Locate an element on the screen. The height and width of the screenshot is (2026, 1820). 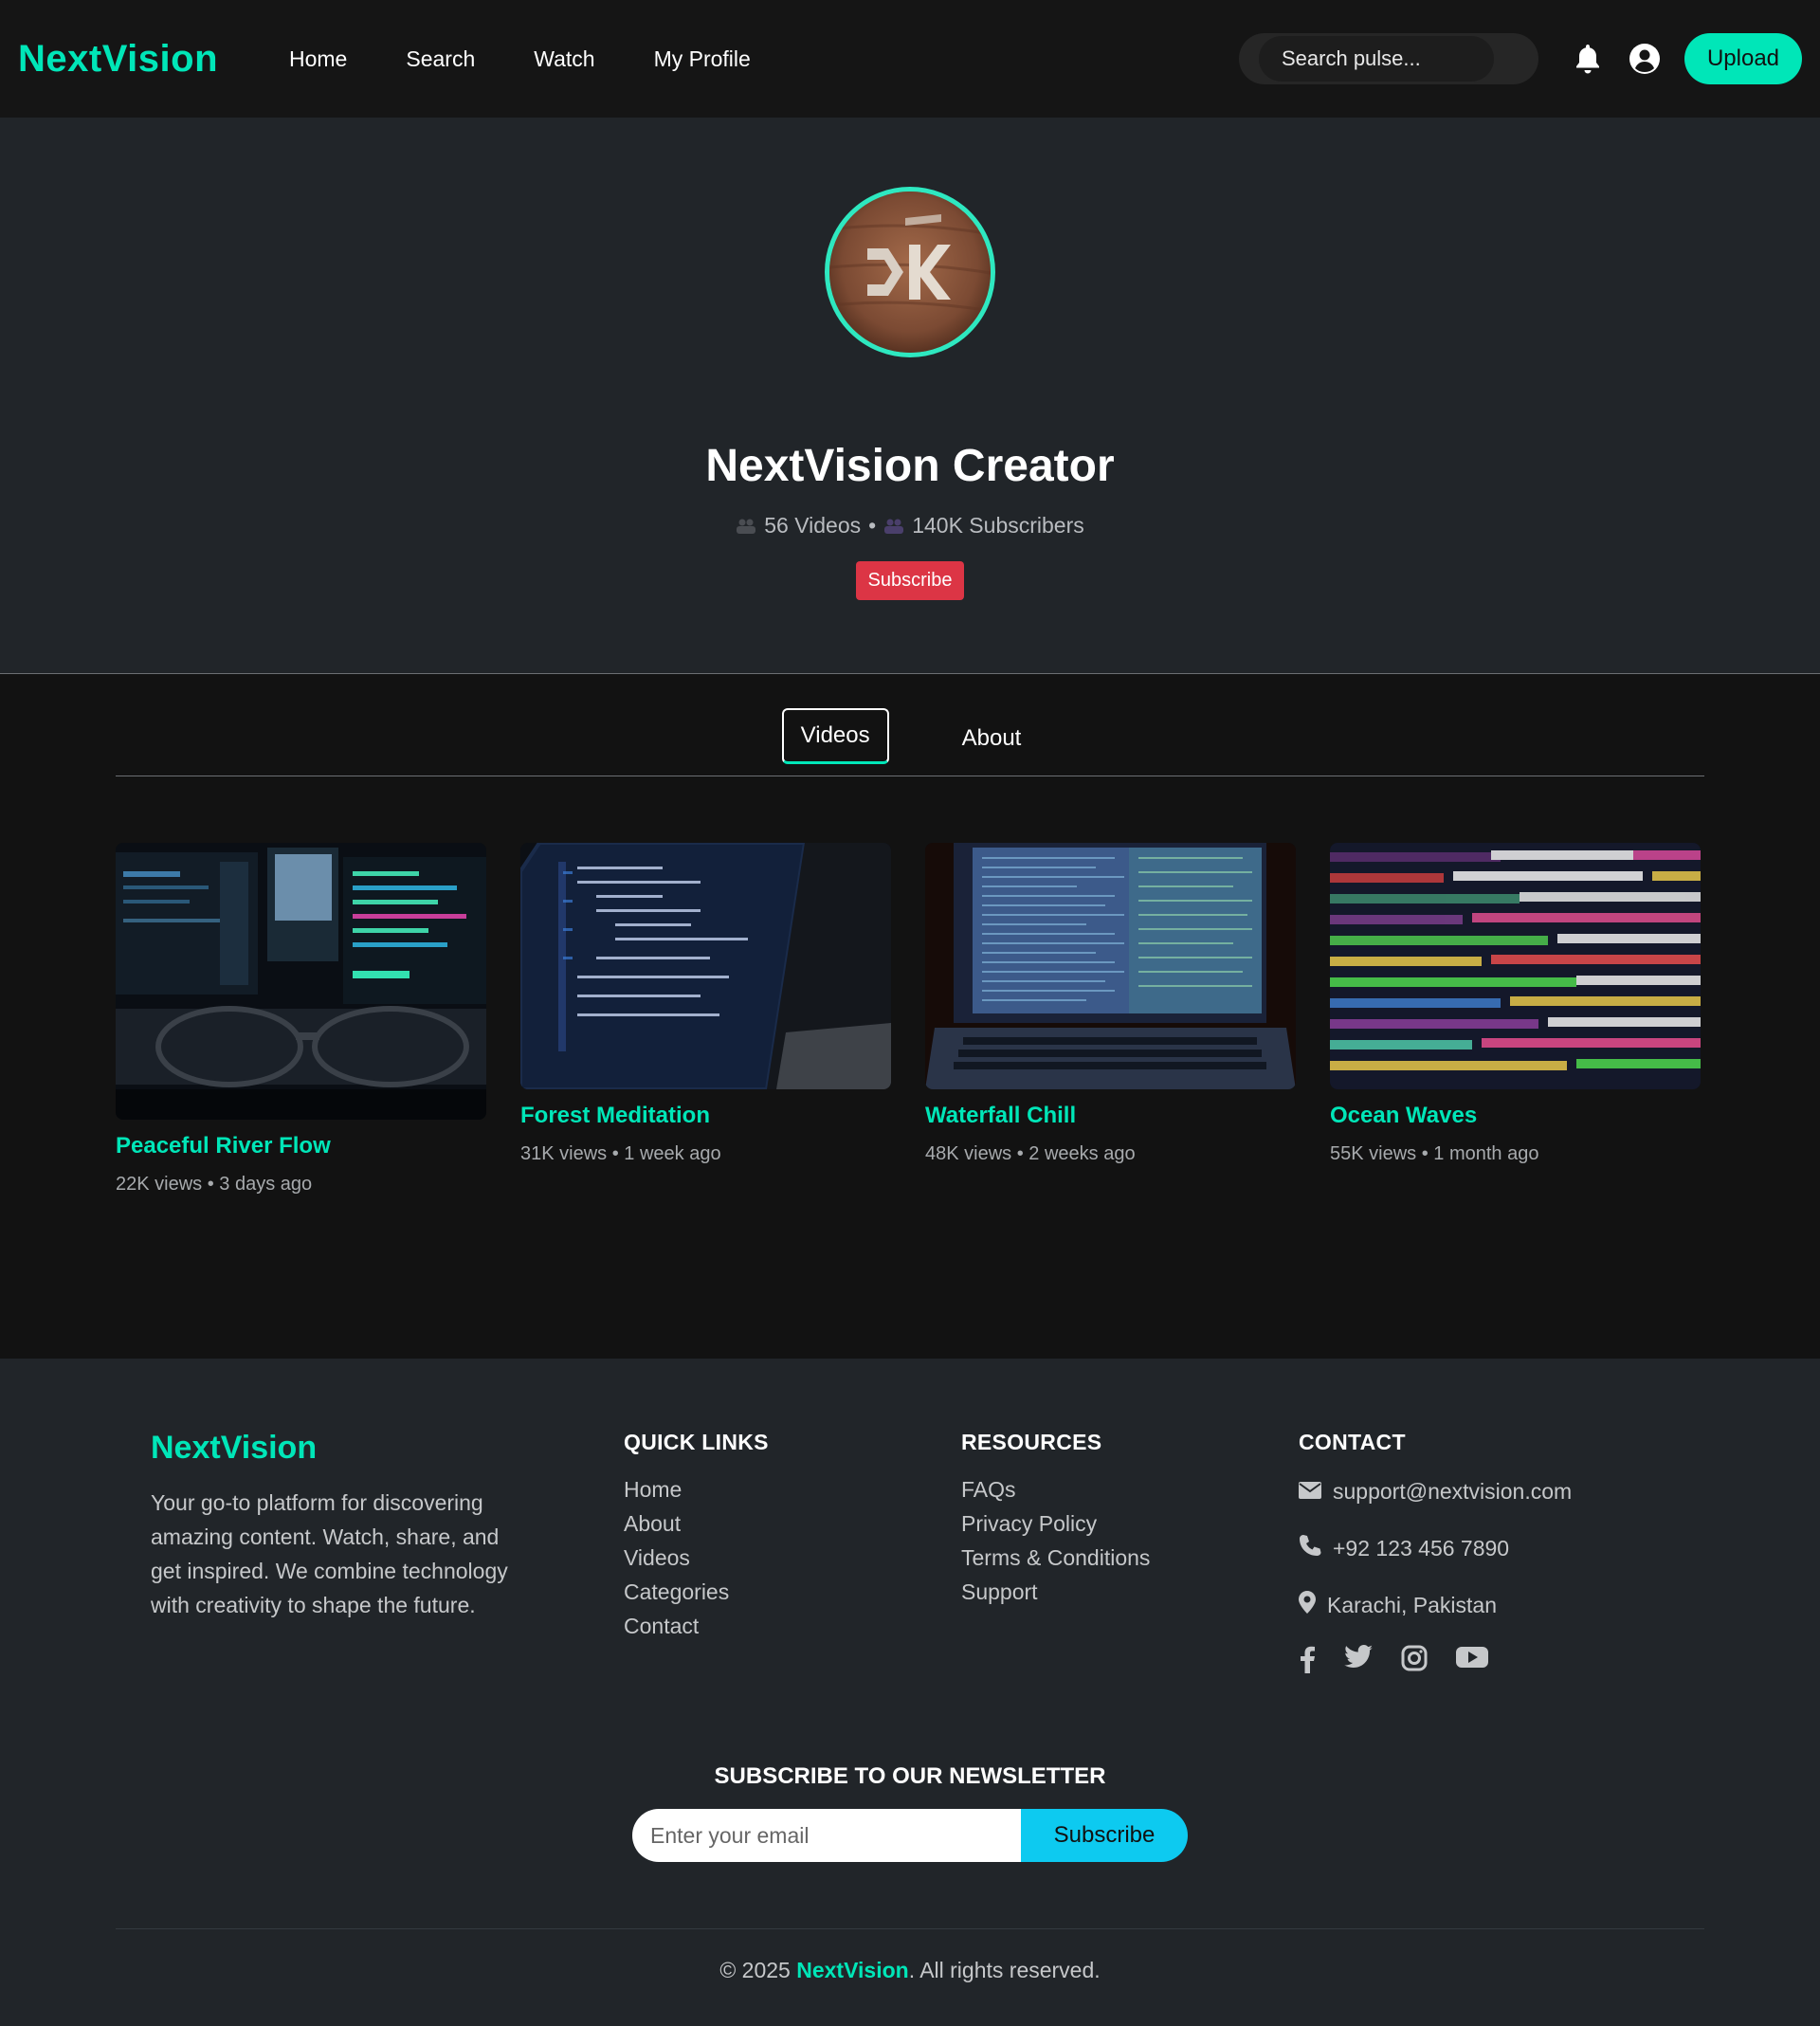
search-input is located at coordinates (1376, 59).